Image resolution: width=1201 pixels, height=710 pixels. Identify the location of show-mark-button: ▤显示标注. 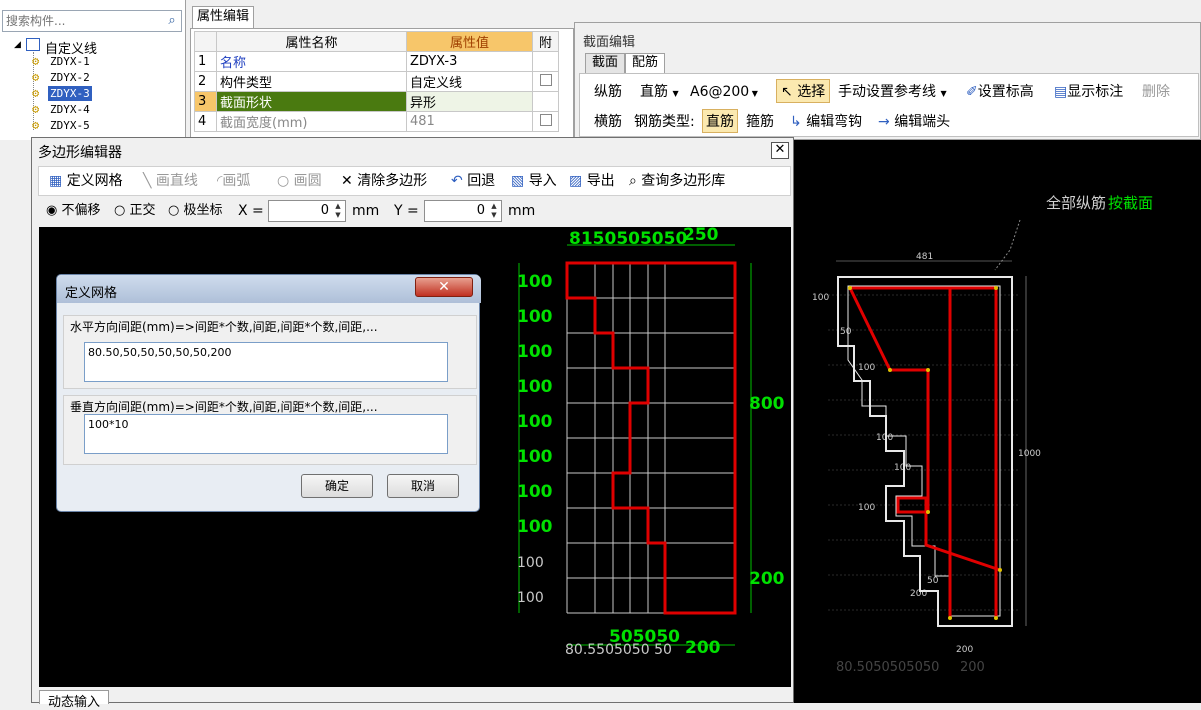
(1088, 92).